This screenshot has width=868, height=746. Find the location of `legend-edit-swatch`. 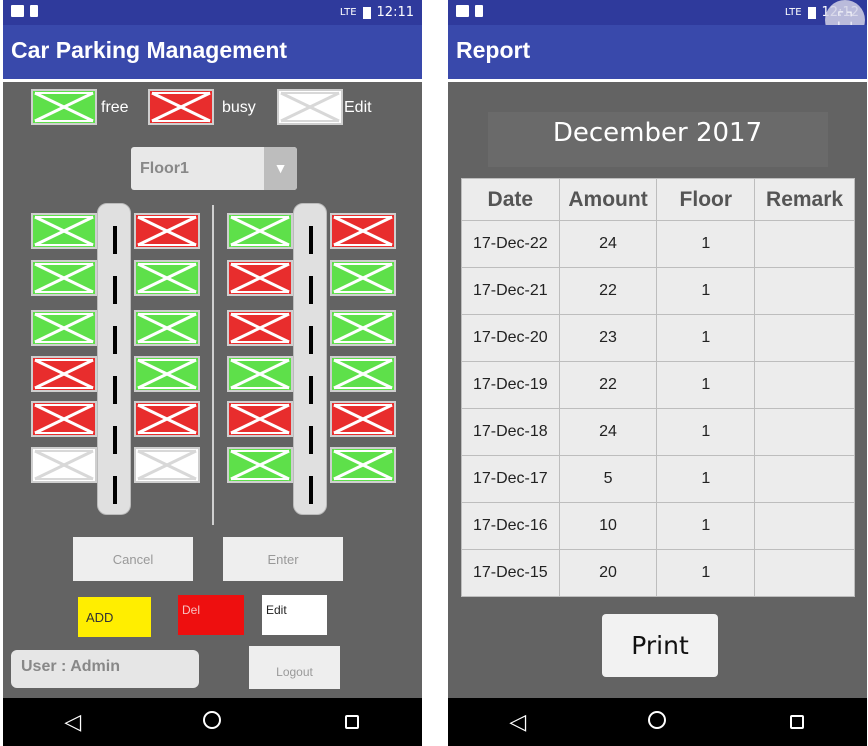

legend-edit-swatch is located at coordinates (310, 107).